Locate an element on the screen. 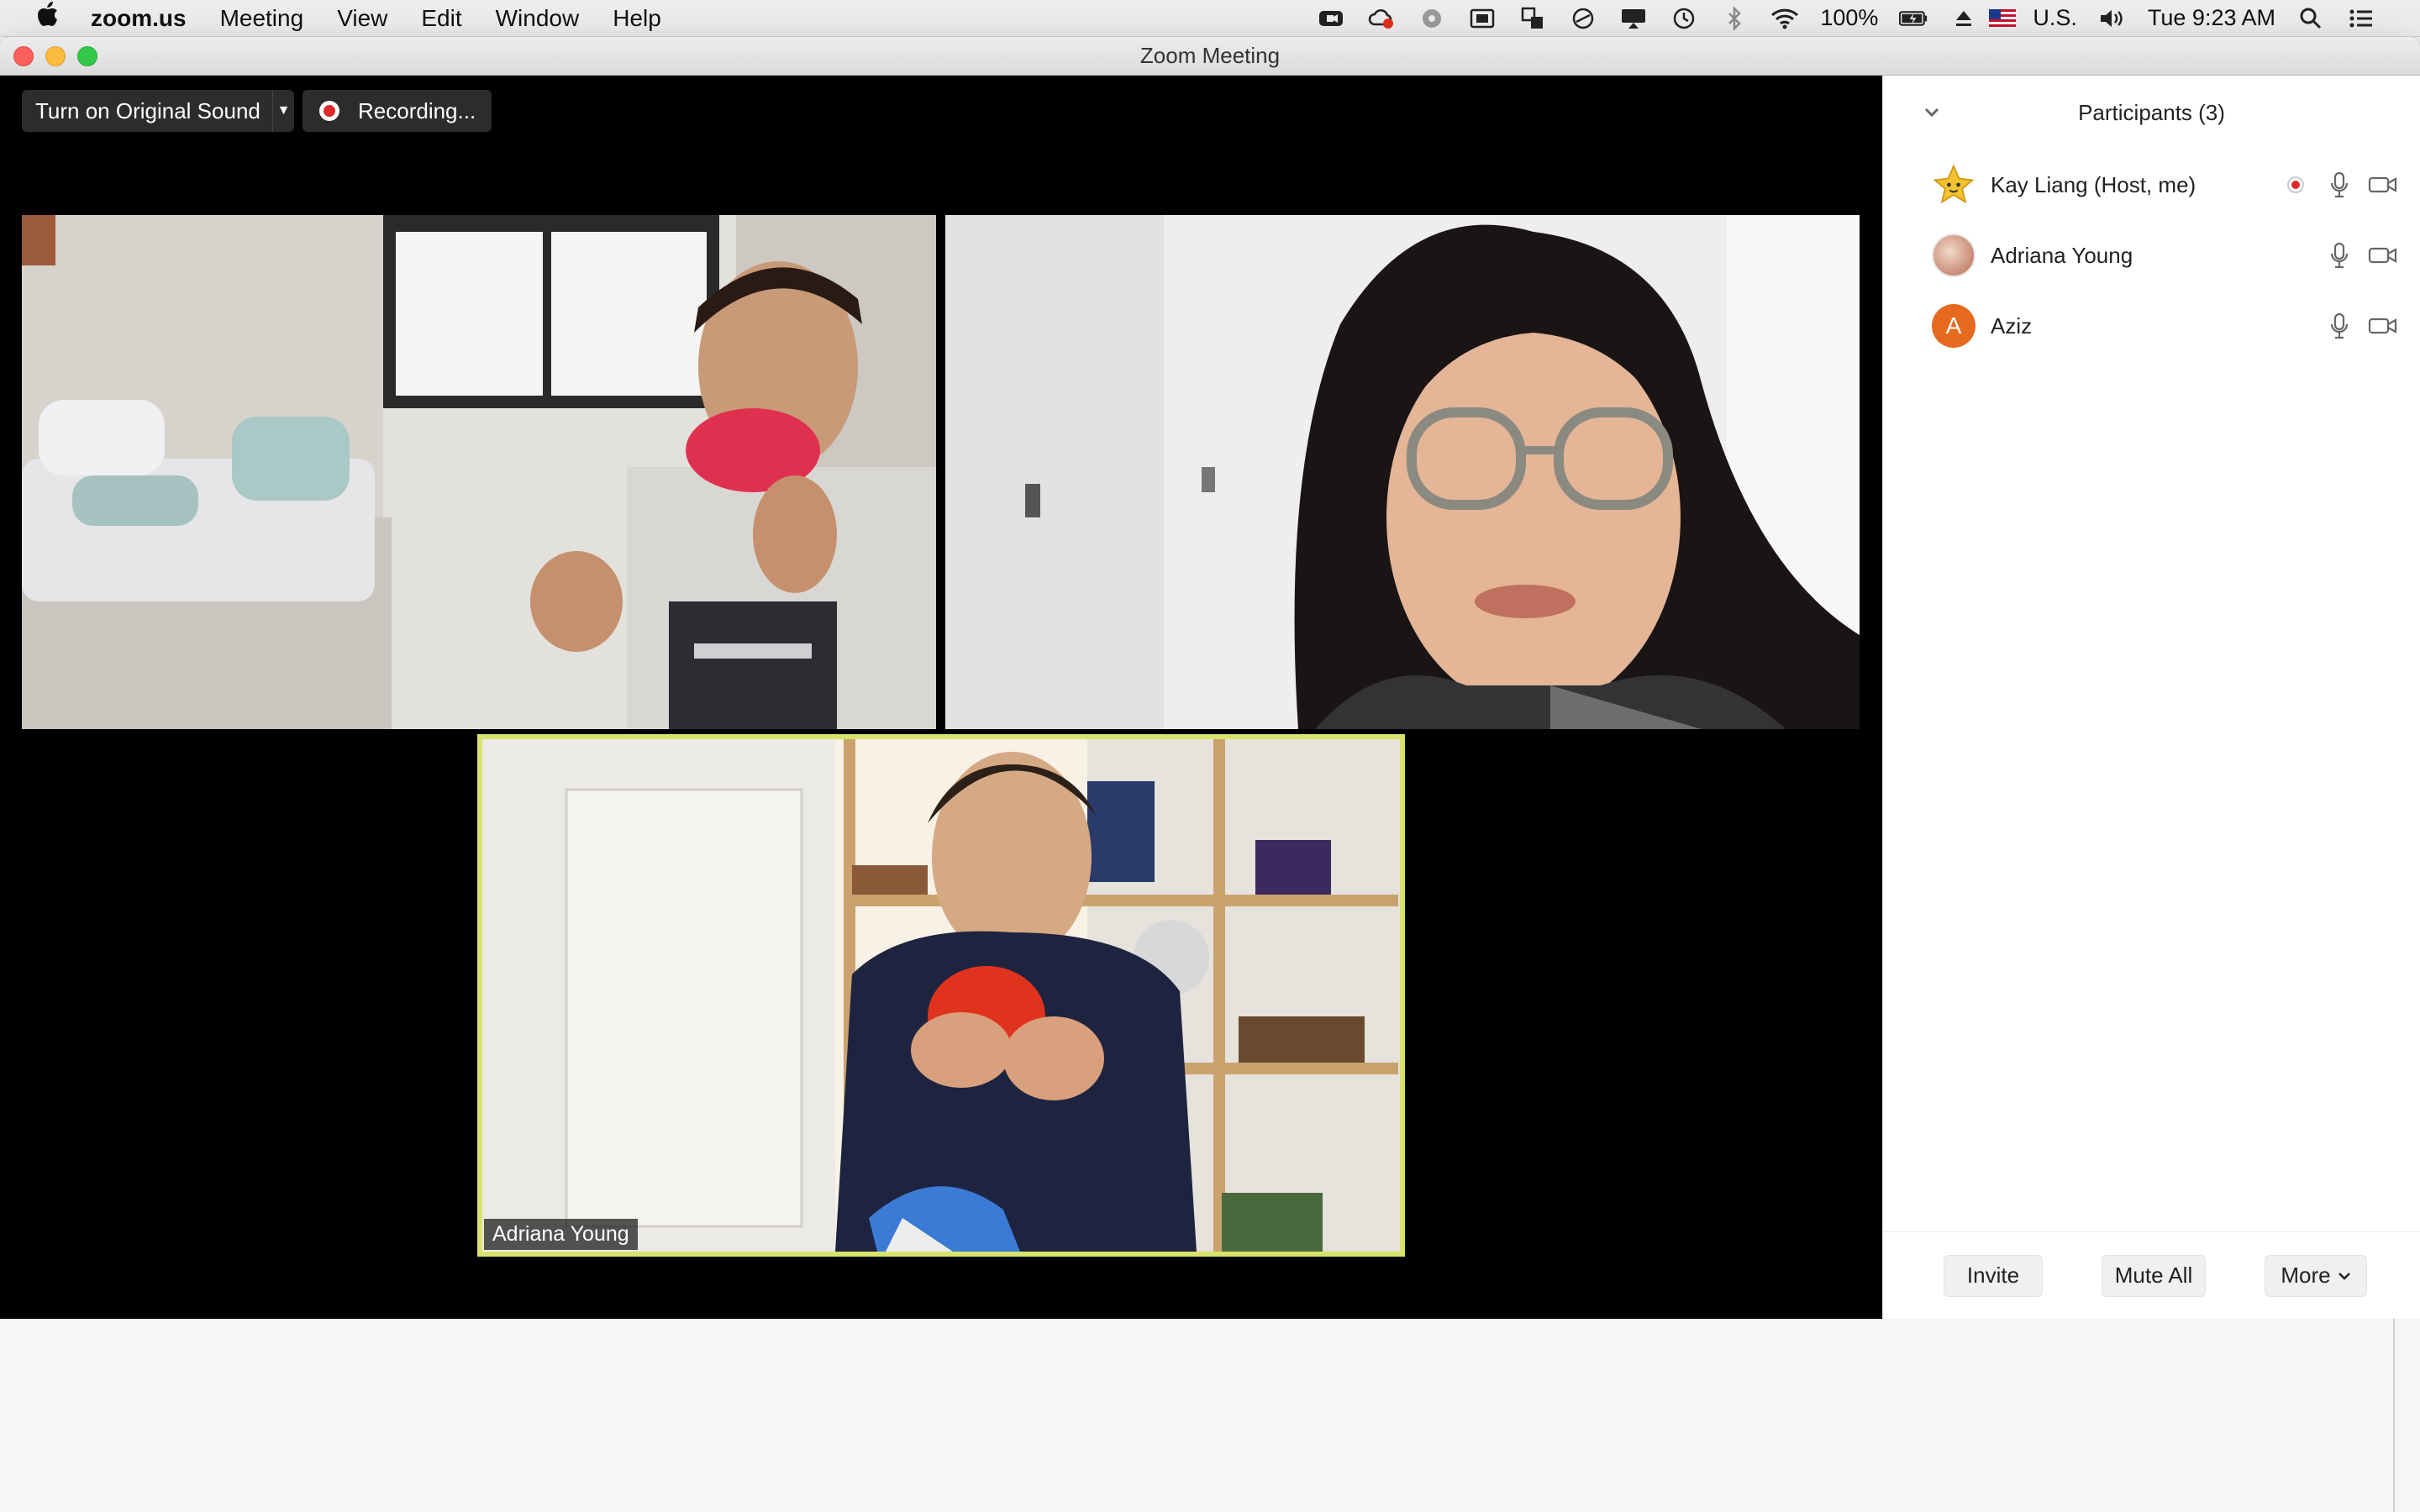 This screenshot has width=2420, height=1512. video-tile-active-speaker: Adriana Young is located at coordinates (941, 995).